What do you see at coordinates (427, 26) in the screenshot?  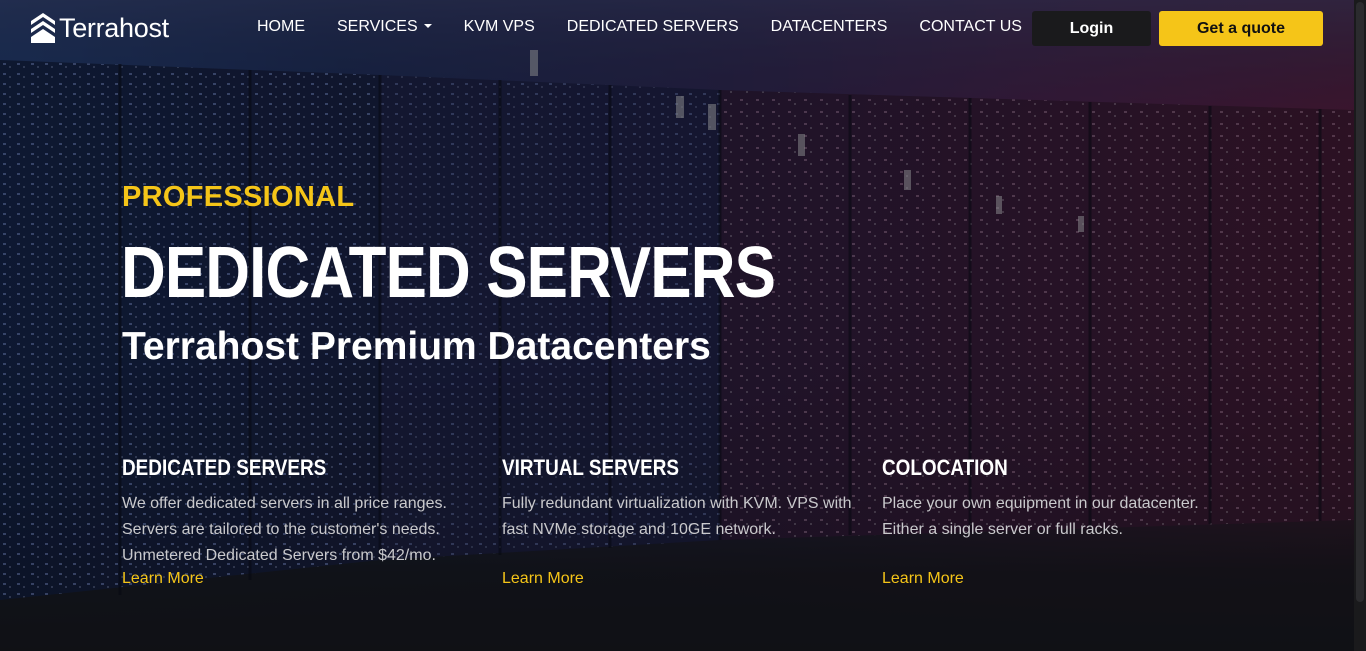 I see `chevron-down-icon` at bounding box center [427, 26].